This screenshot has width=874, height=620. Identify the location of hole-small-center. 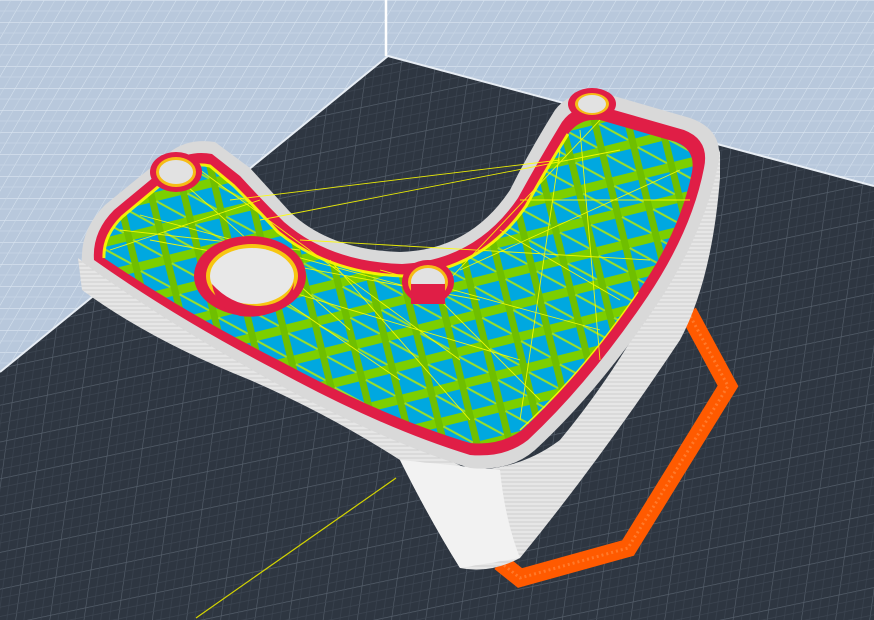
(428, 282).